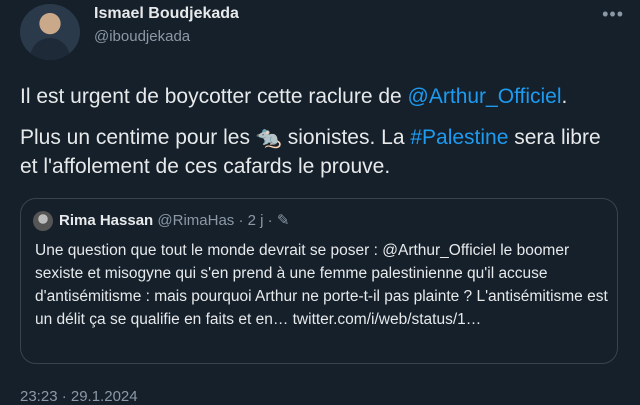 The width and height of the screenshot is (640, 405). I want to click on author-avatar, so click(50, 32).